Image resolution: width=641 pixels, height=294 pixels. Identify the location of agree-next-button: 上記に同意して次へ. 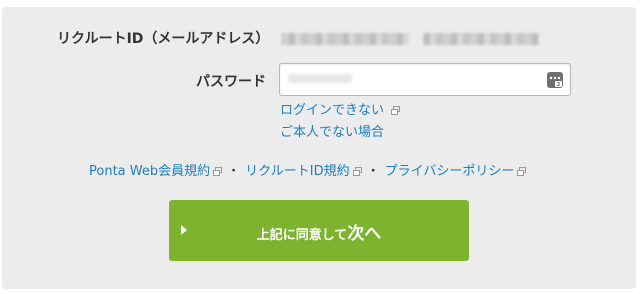
(319, 230).